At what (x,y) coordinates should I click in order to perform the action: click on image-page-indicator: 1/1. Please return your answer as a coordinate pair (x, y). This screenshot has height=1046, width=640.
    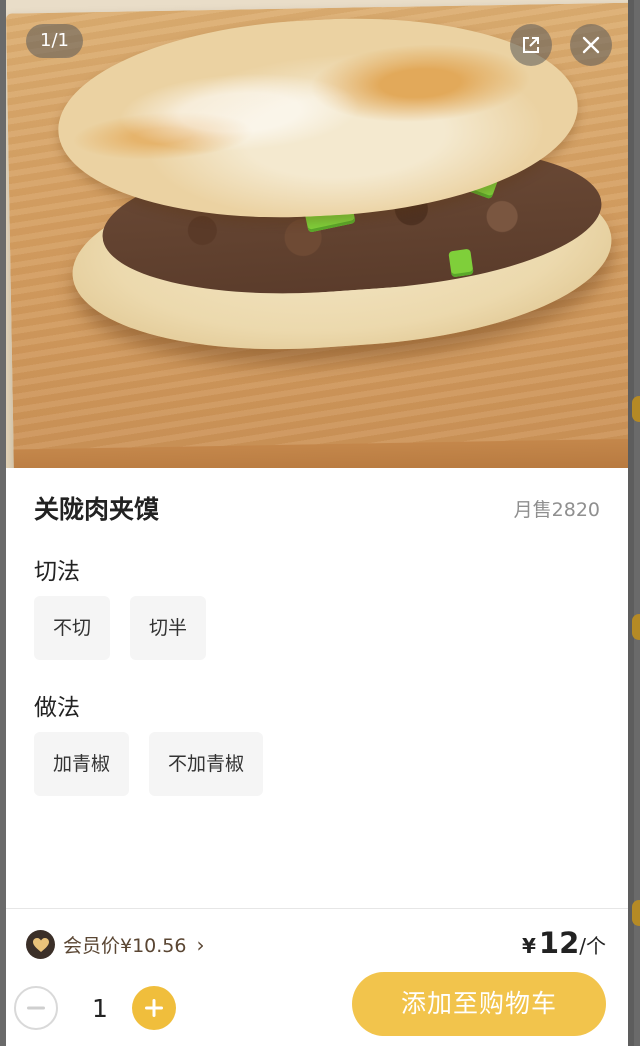
    Looking at the image, I should click on (54, 41).